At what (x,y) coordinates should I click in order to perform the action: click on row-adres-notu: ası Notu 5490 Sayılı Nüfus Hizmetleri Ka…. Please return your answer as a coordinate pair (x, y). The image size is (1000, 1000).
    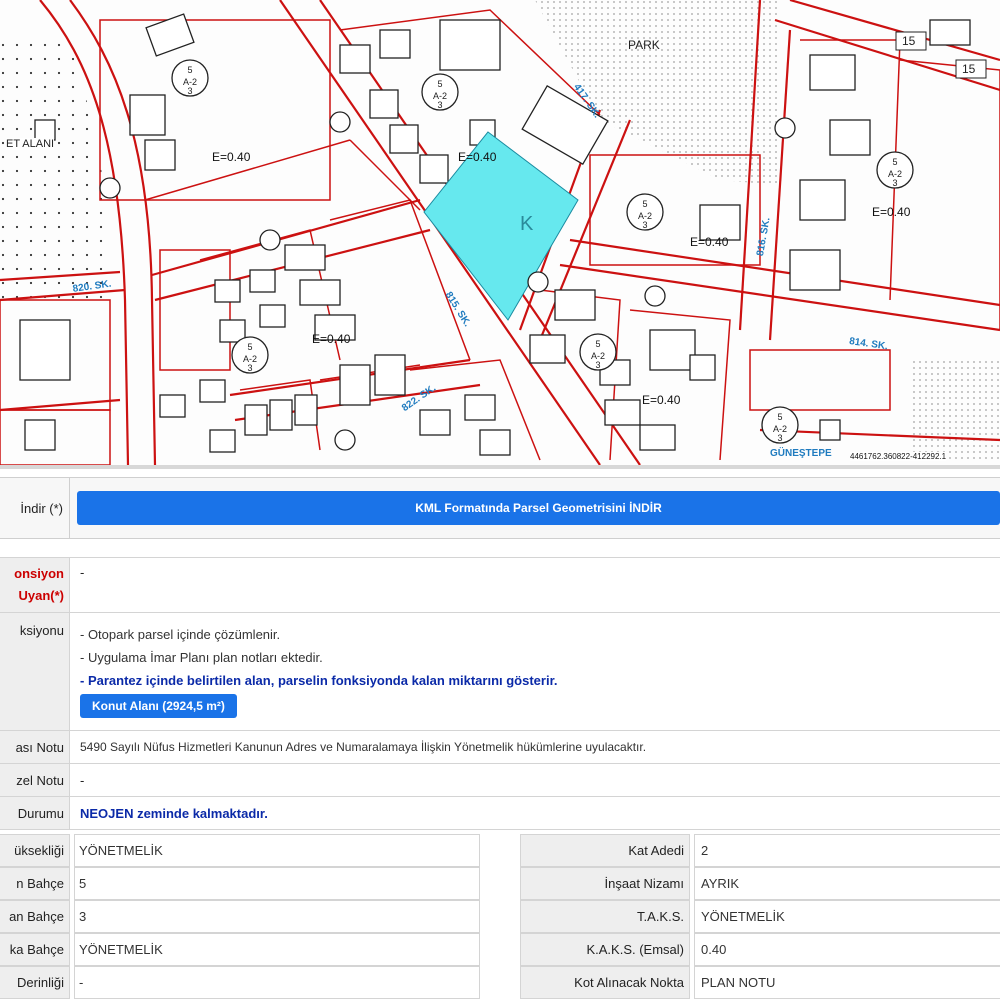
    Looking at the image, I should click on (500, 747).